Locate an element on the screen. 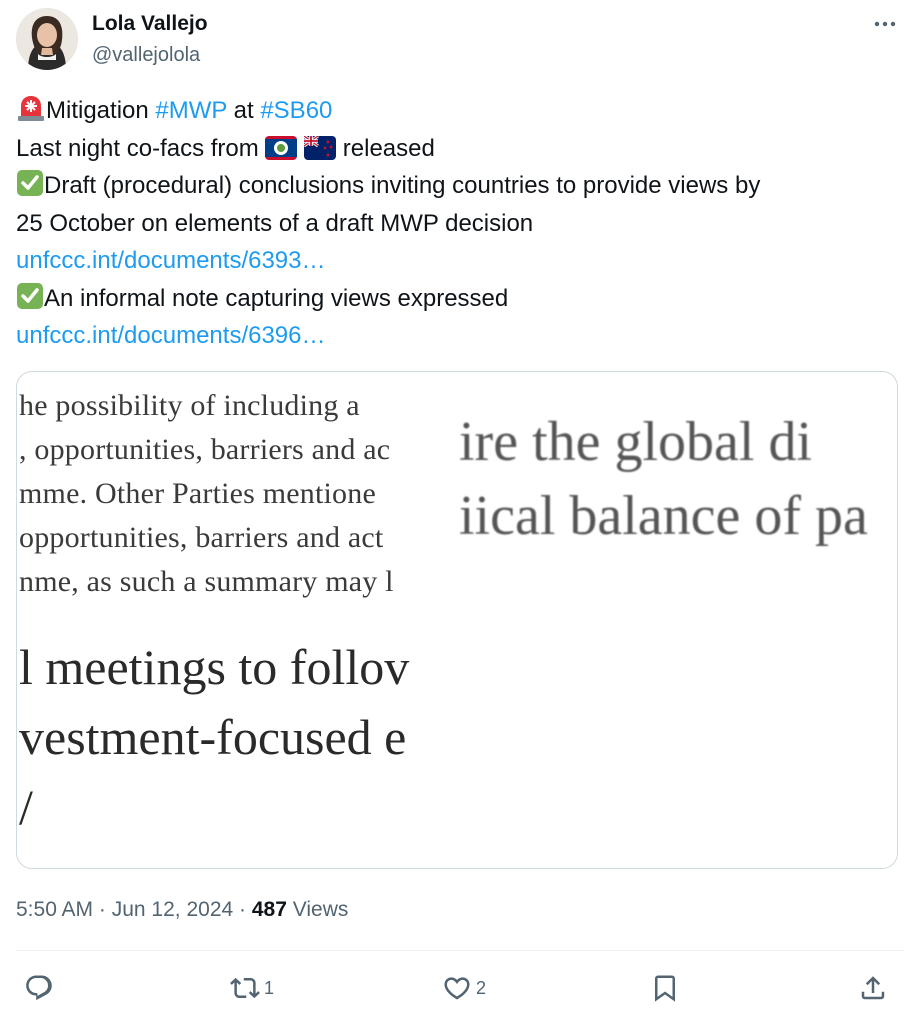 The width and height of the screenshot is (921, 1024). views-label: Views is located at coordinates (317, 909).